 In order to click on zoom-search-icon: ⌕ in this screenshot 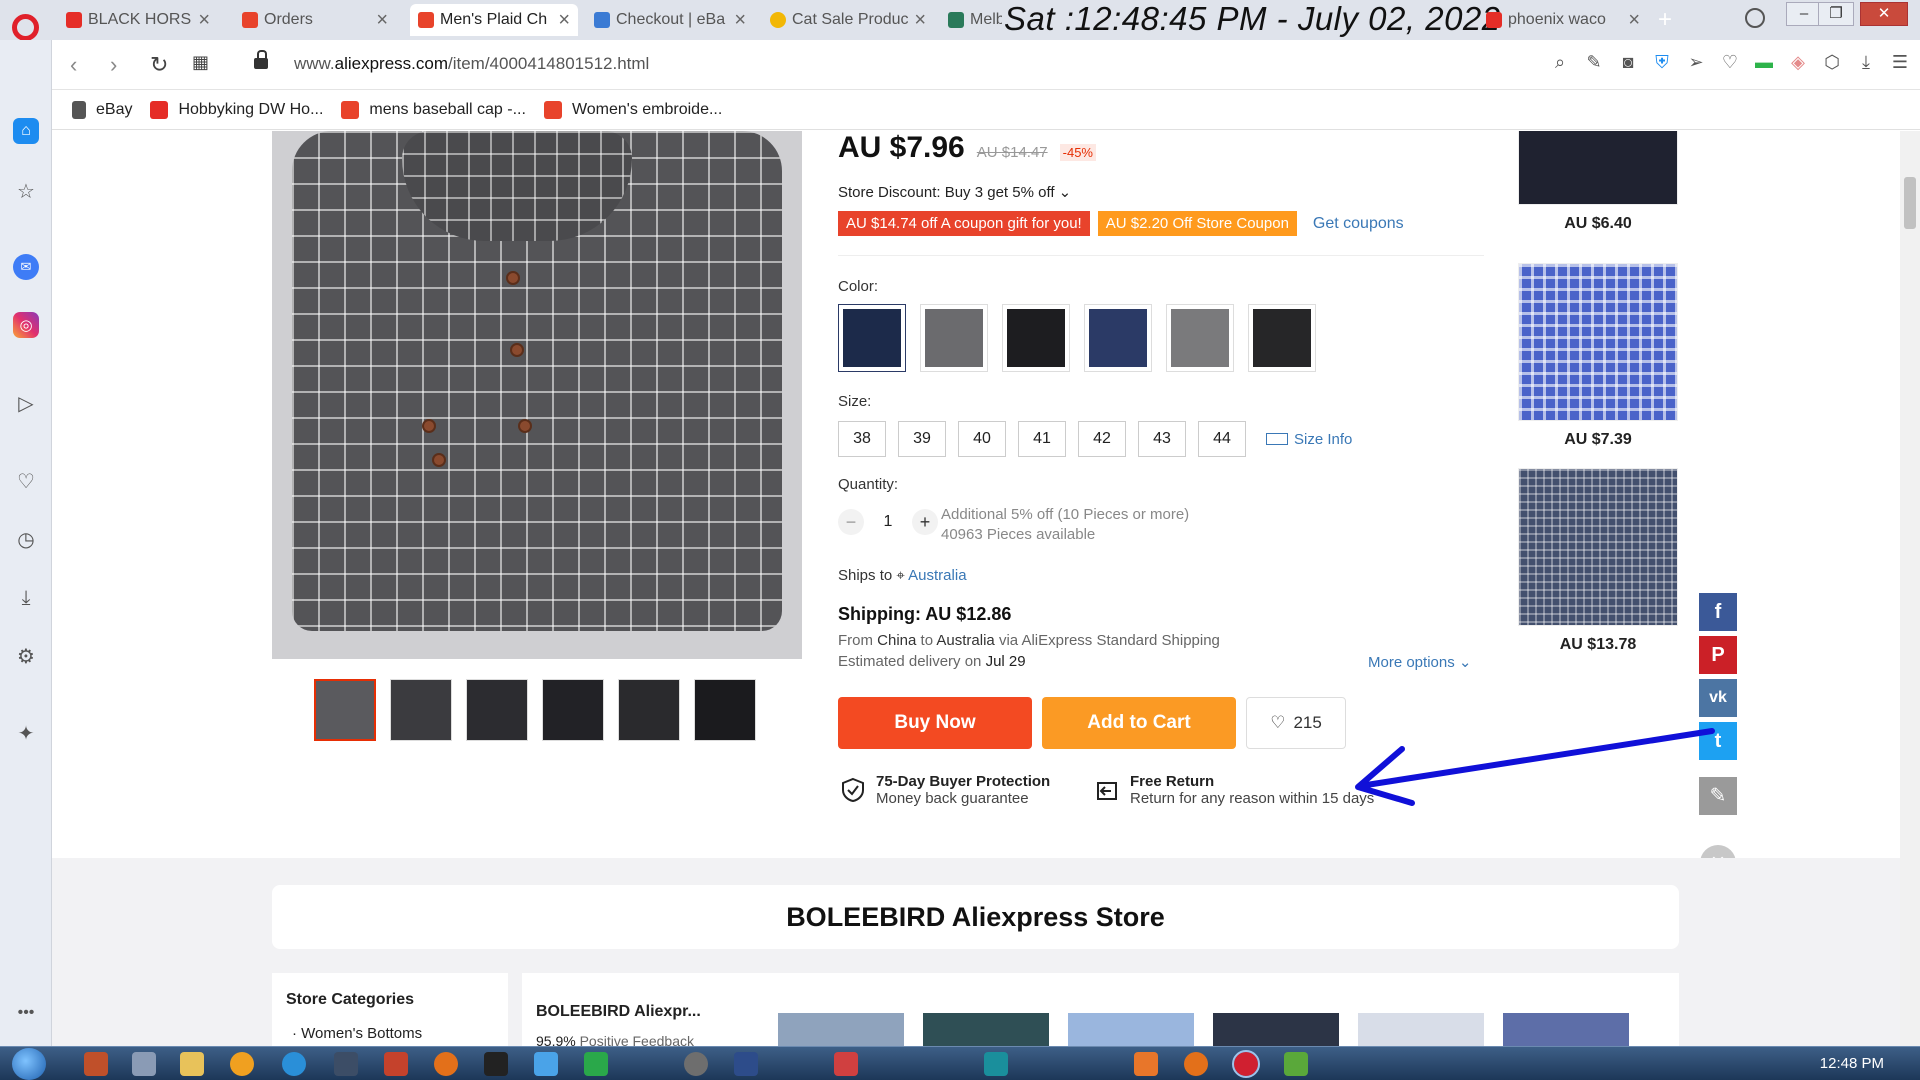, I will do `click(1560, 62)`.